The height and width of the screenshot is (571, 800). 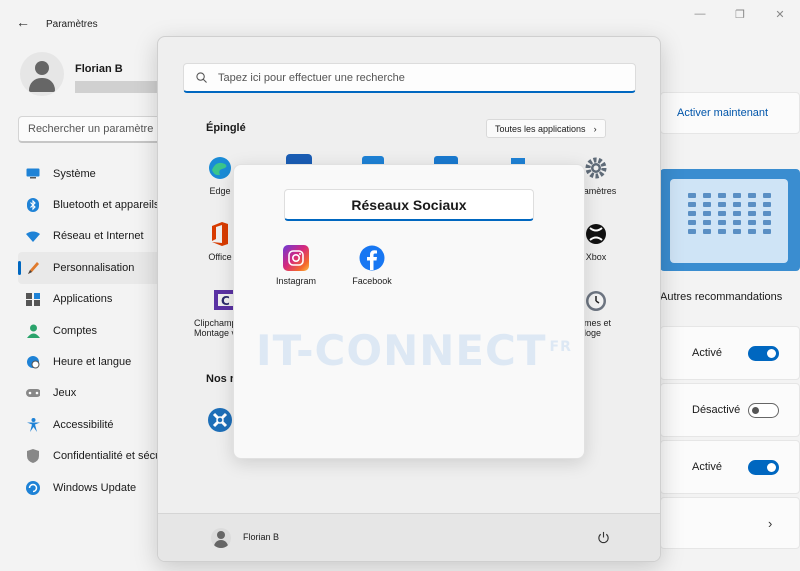 I want to click on recommended-item-icon, so click(x=220, y=420).